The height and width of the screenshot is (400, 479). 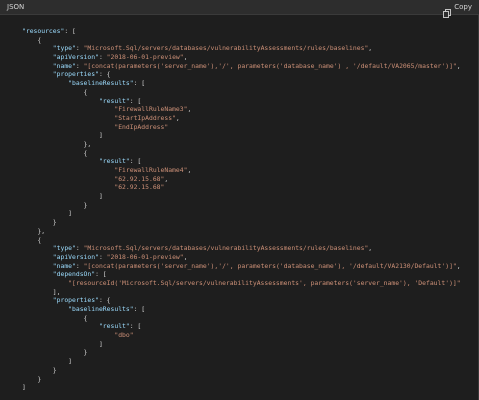 What do you see at coordinates (239, 9) in the screenshot?
I see `code-block-header: JSON Copy` at bounding box center [239, 9].